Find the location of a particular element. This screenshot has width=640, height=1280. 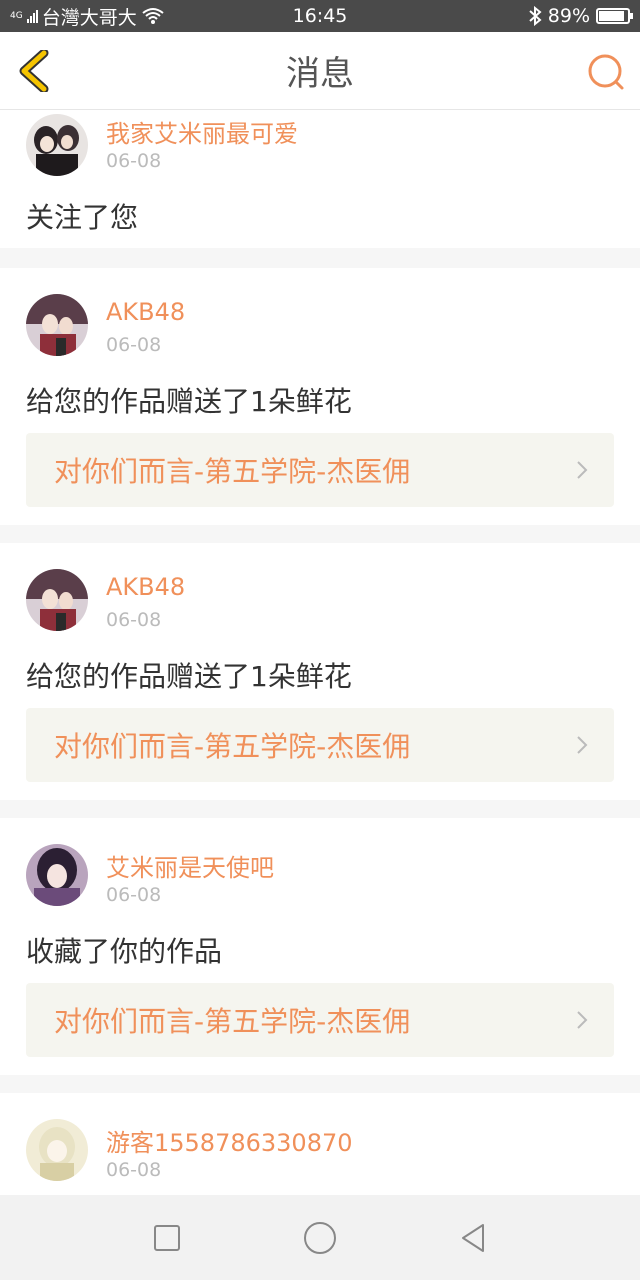

search-button is located at coordinates (606, 72).